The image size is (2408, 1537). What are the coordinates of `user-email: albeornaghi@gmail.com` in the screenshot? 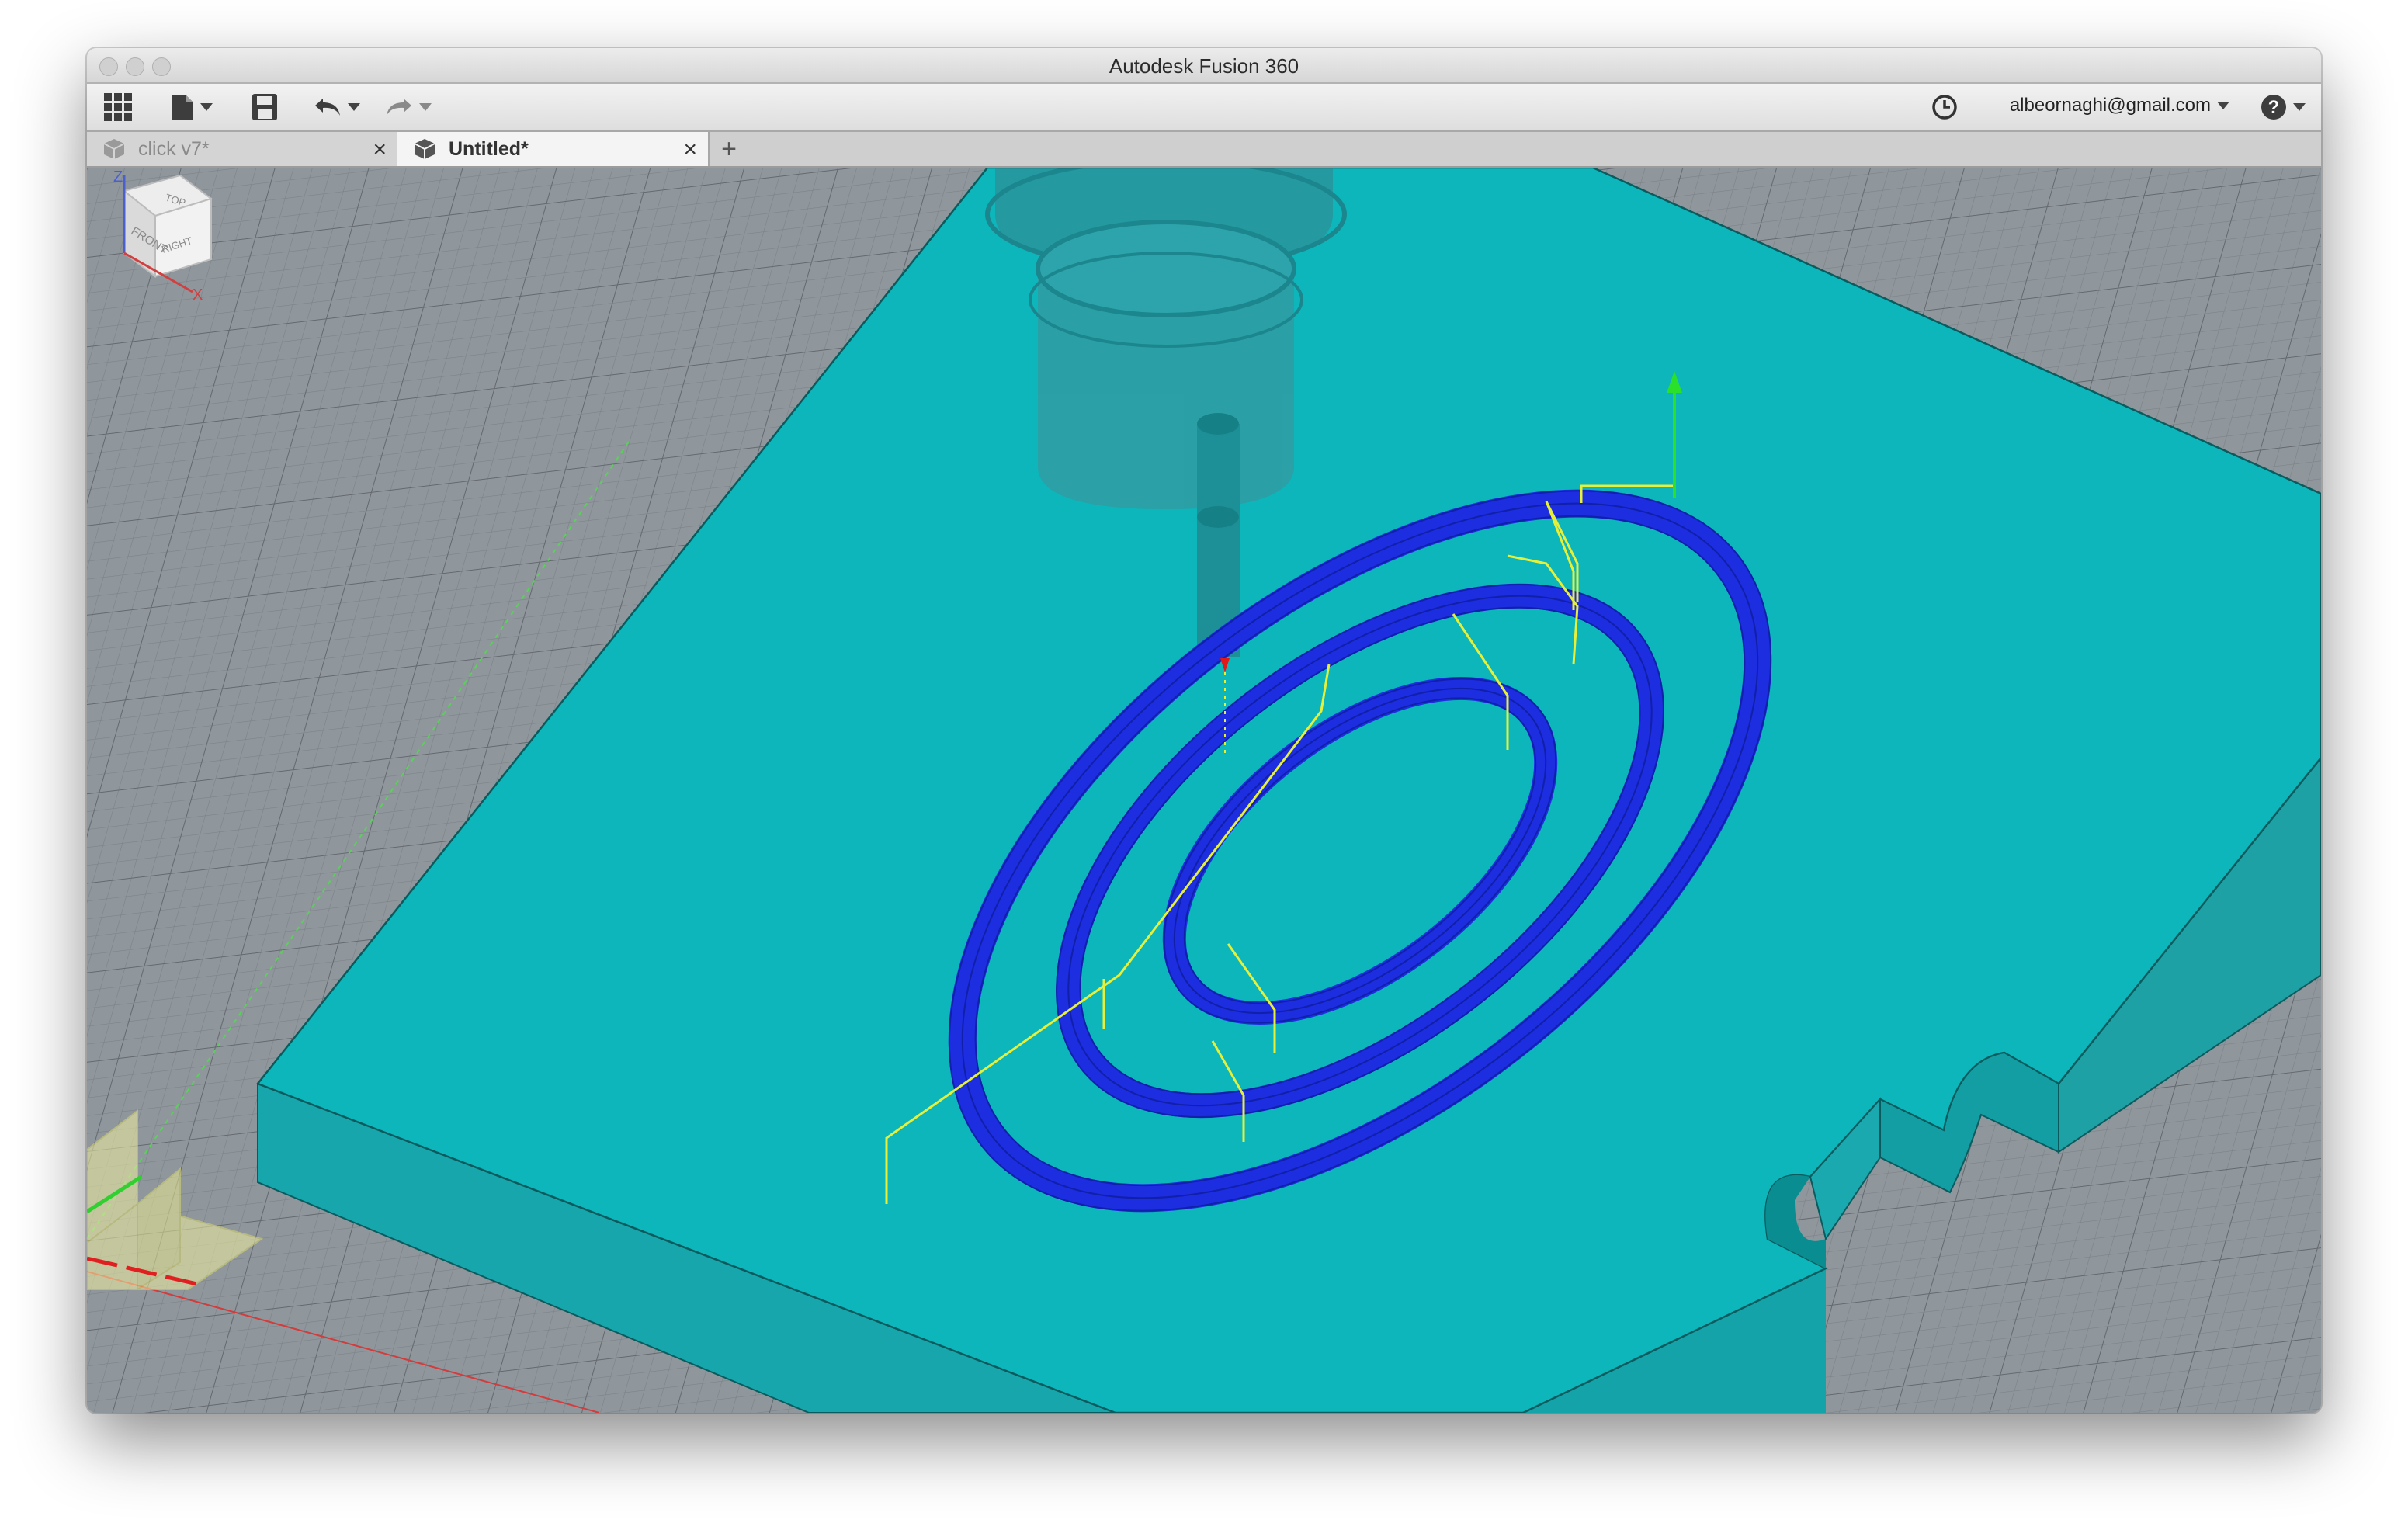 It's located at (2110, 105).